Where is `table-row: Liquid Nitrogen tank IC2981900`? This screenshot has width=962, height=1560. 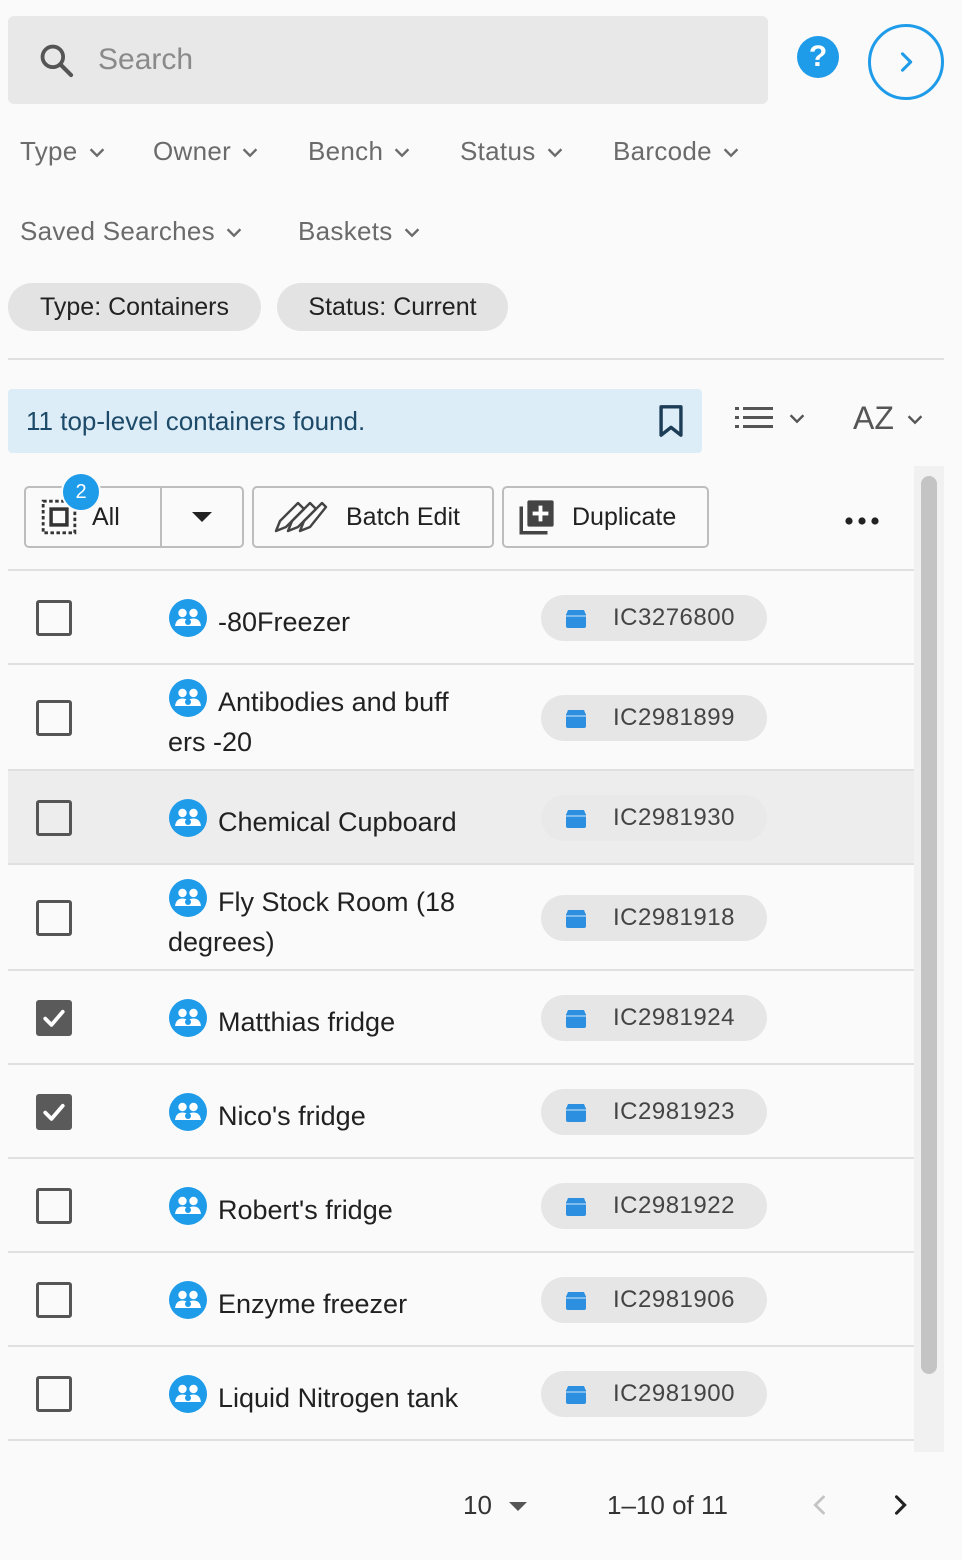 table-row: Liquid Nitrogen tank IC2981900 is located at coordinates (461, 1394).